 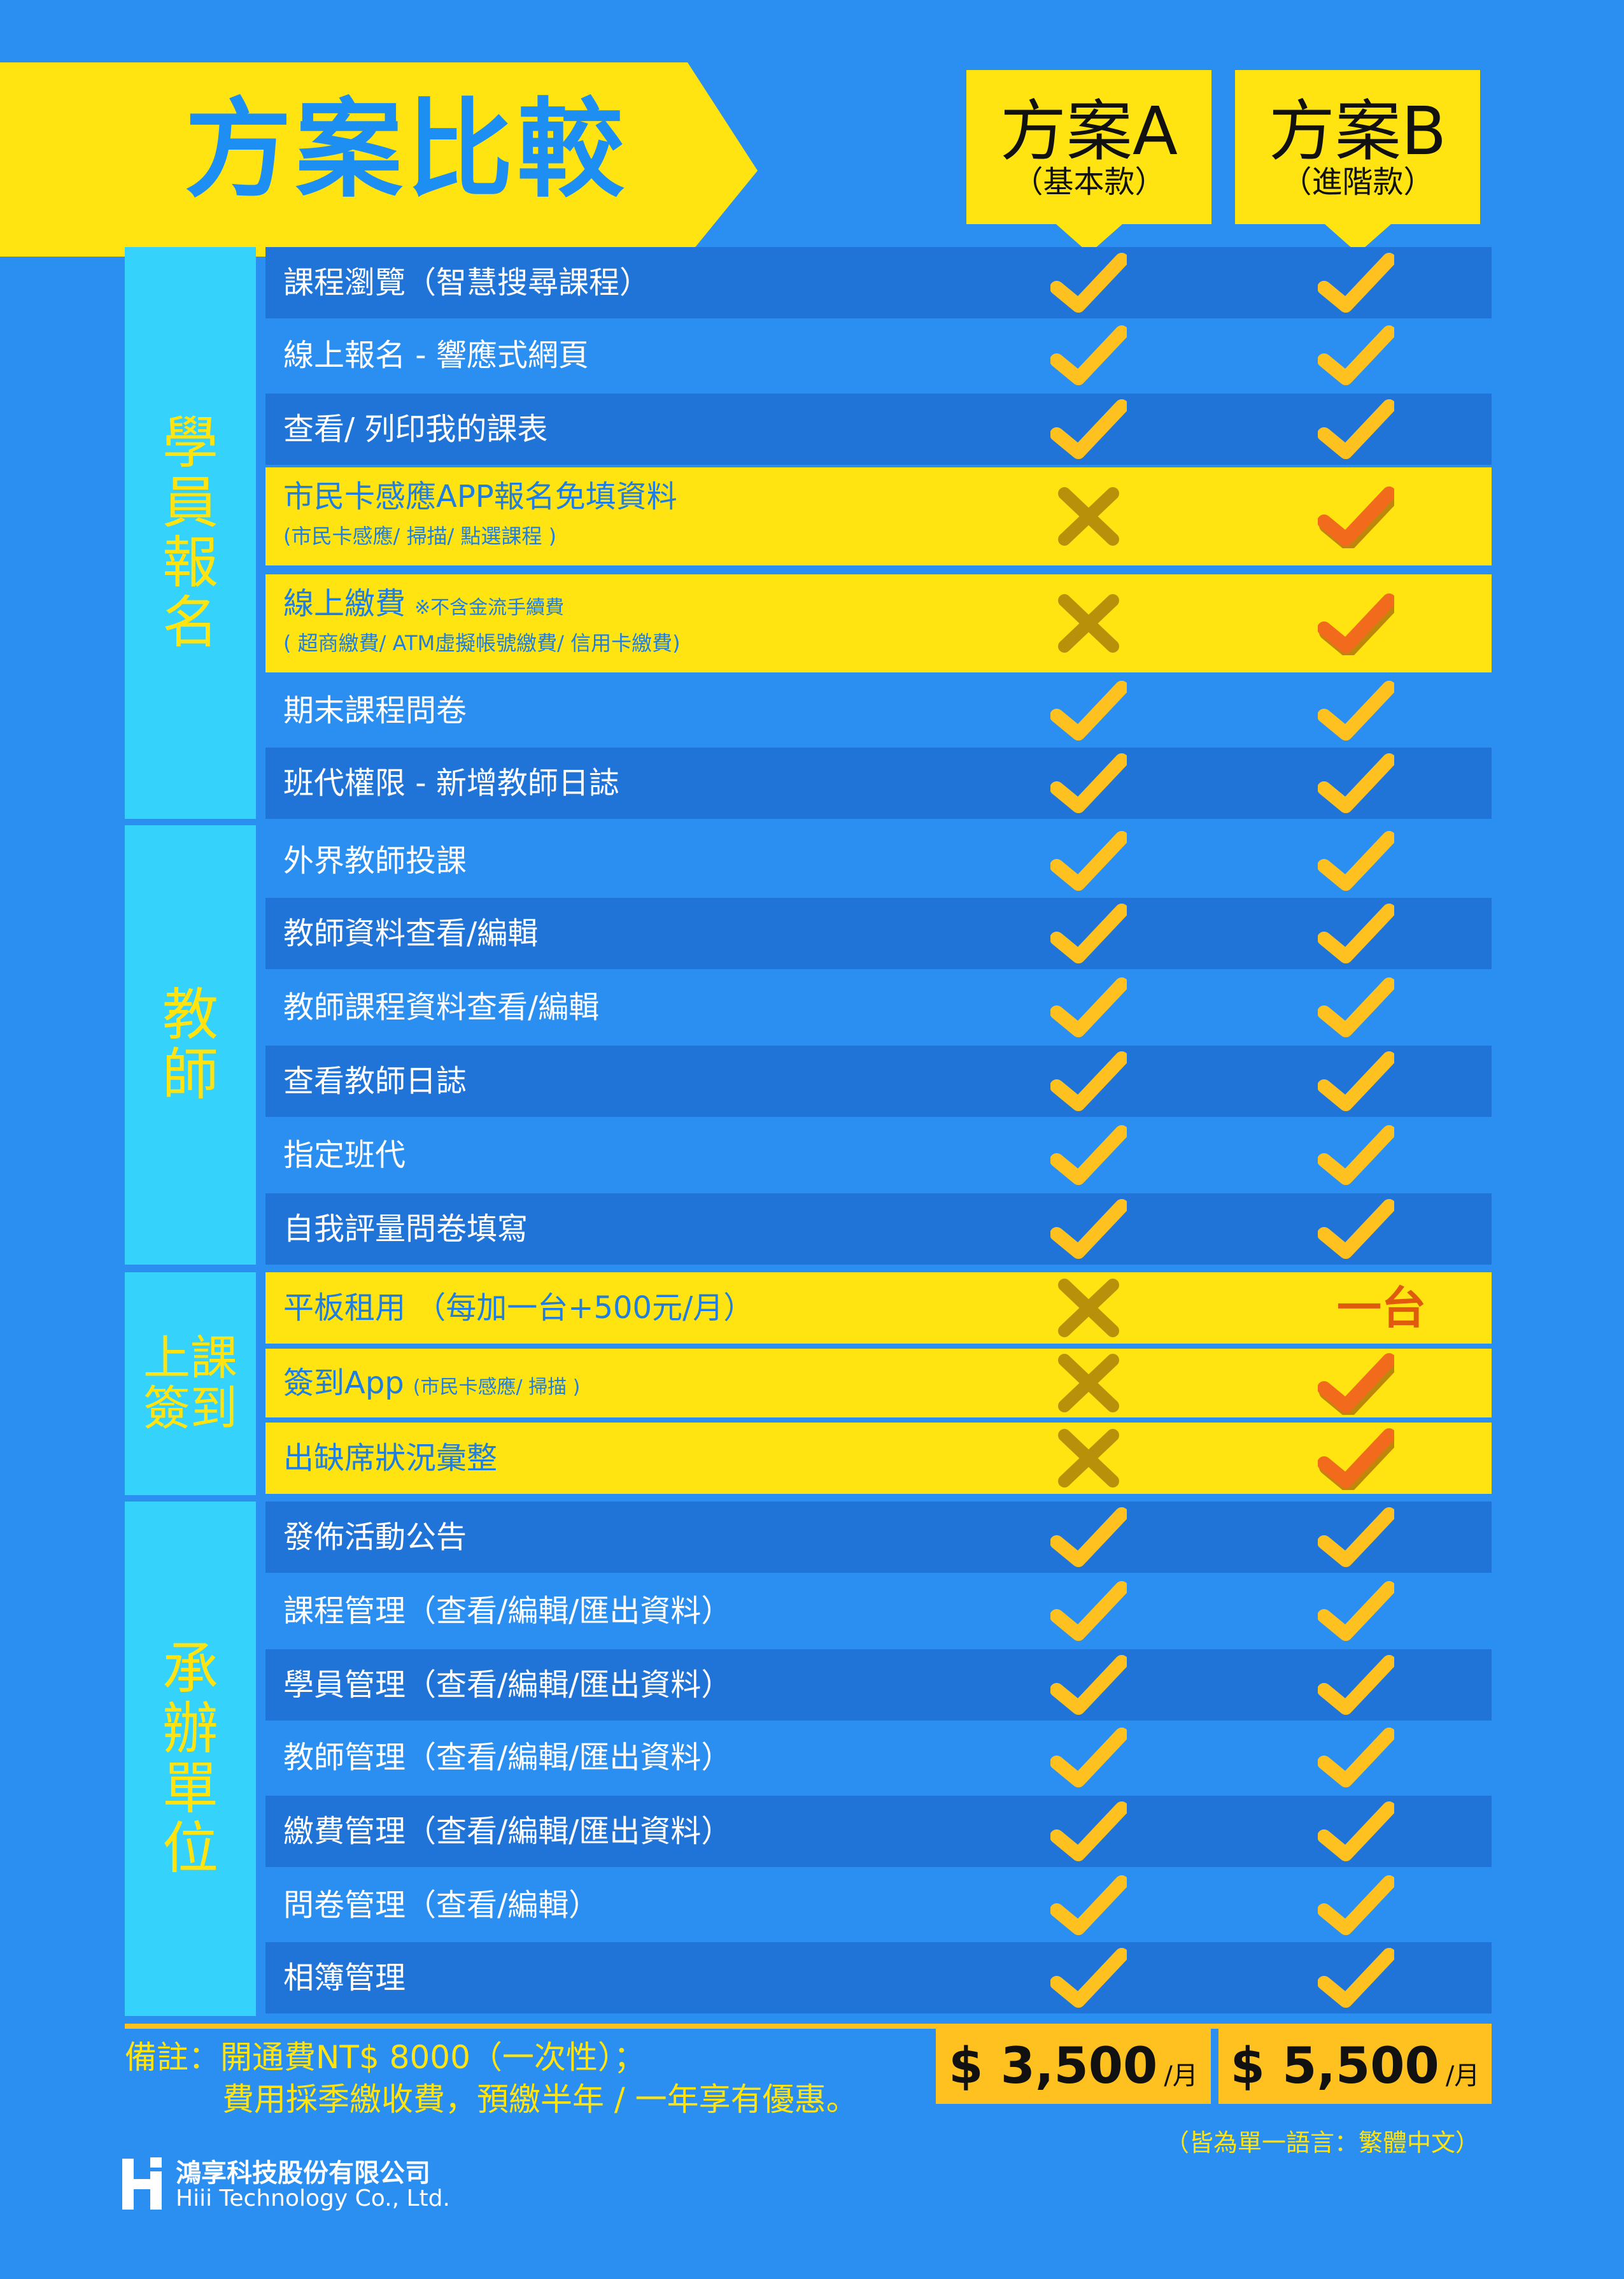 I want to click on feature-label: 期末課程問卷, so click(x=375, y=710).